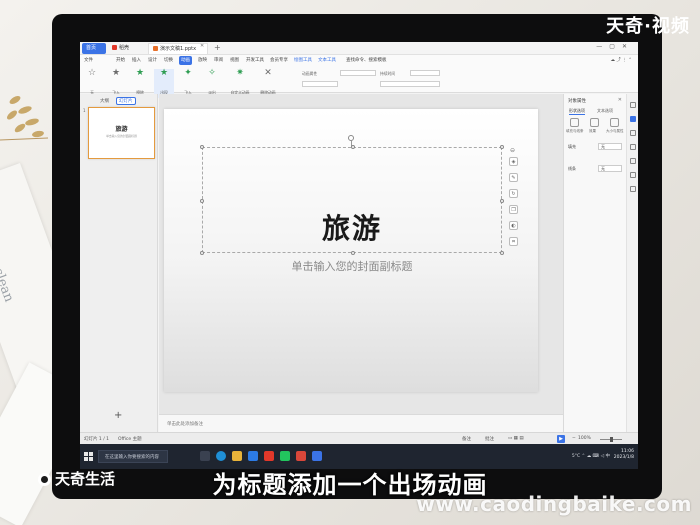 The image size is (700, 525). I want to click on menu-slideshow: 放映, so click(202, 60).